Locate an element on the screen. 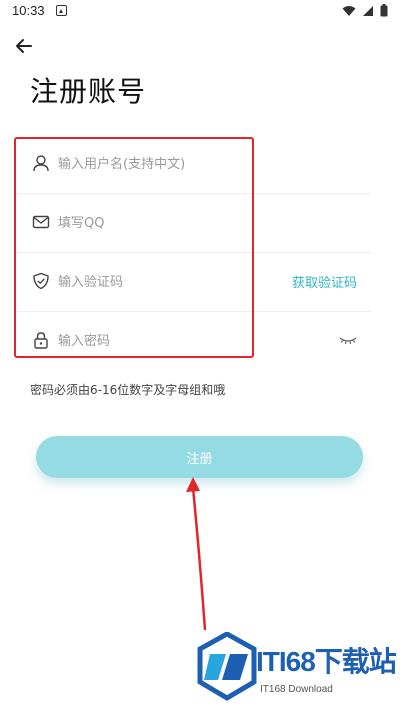 The height and width of the screenshot is (711, 400). watermark-subtext: IT168 Download is located at coordinates (296, 689).